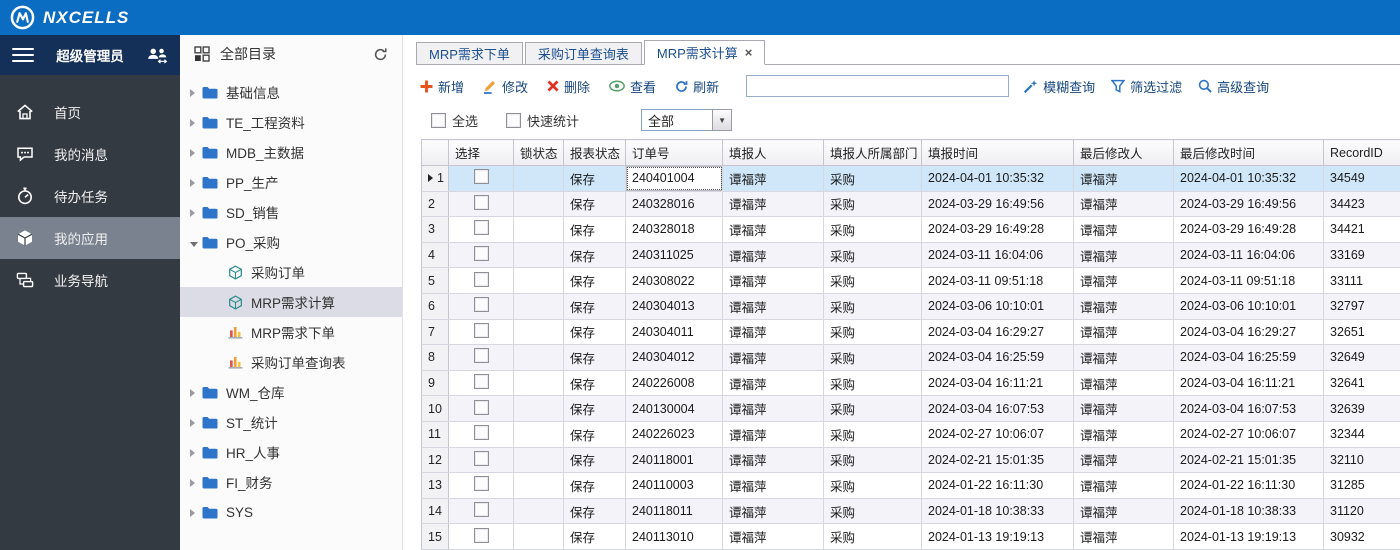  What do you see at coordinates (481, 152) in the screenshot?
I see `column-header: 选择` at bounding box center [481, 152].